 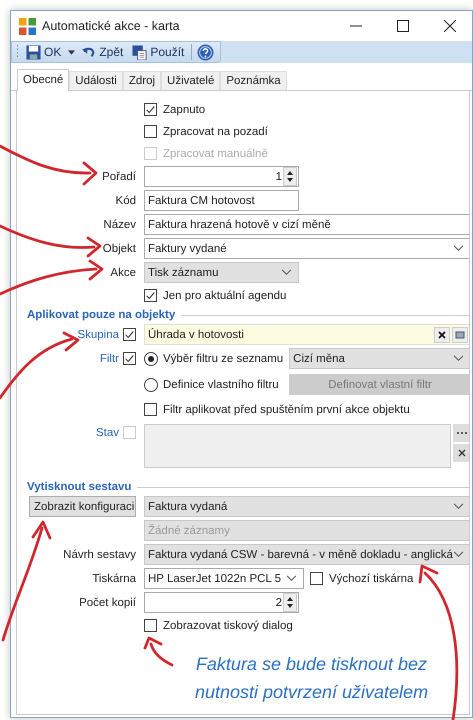 I want to click on app-logo-icon, so click(x=27, y=26).